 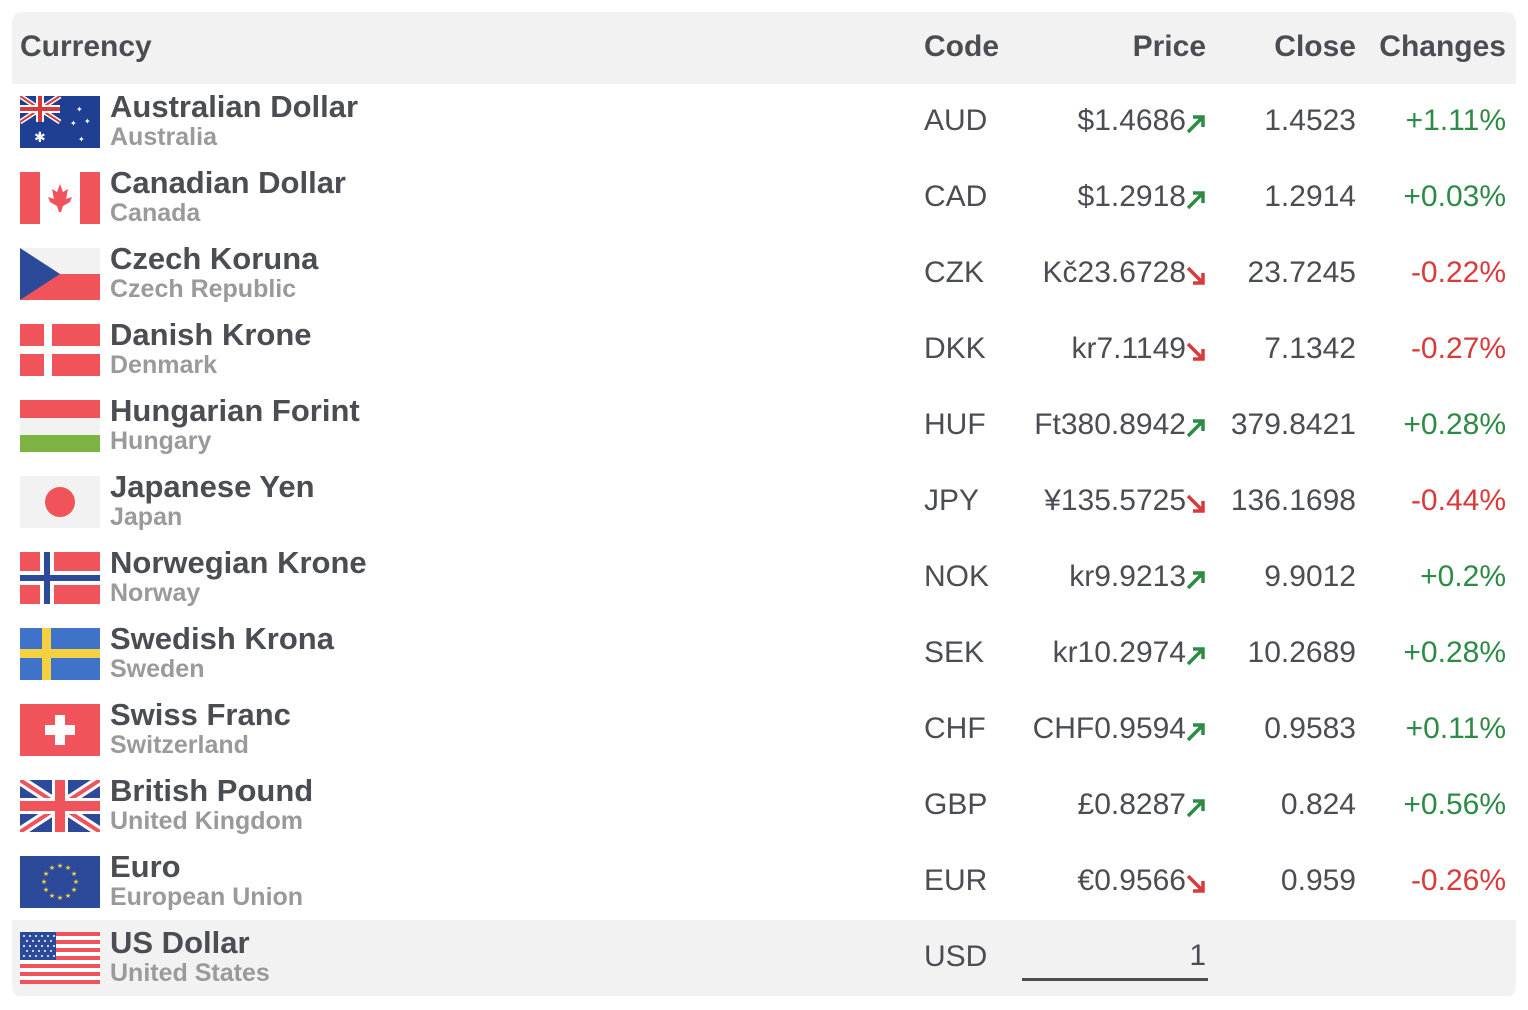 I want to click on header-currency: Currency, so click(x=86, y=47).